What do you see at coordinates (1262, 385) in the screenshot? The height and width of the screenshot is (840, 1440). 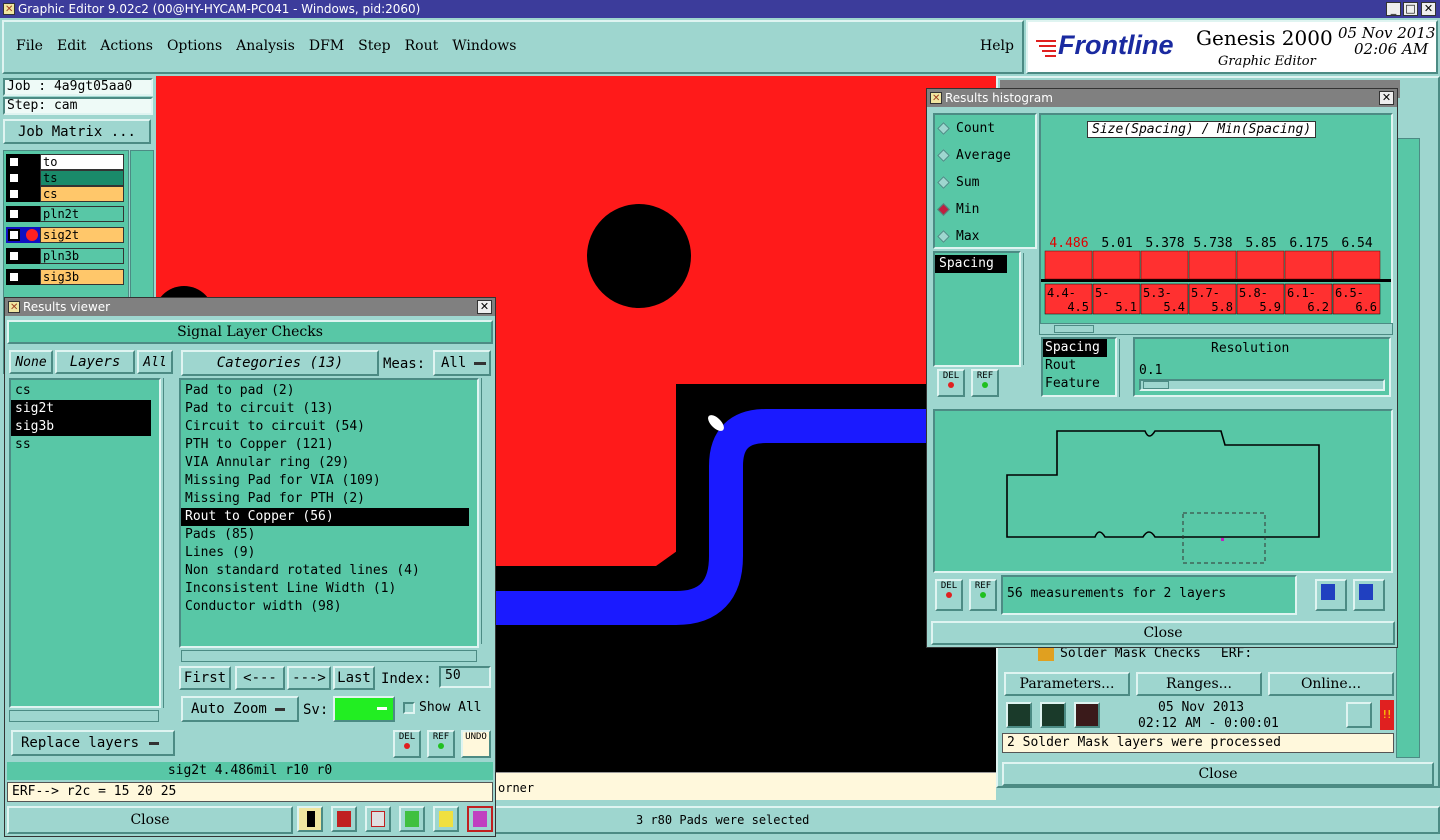 I see `resolution-slider` at bounding box center [1262, 385].